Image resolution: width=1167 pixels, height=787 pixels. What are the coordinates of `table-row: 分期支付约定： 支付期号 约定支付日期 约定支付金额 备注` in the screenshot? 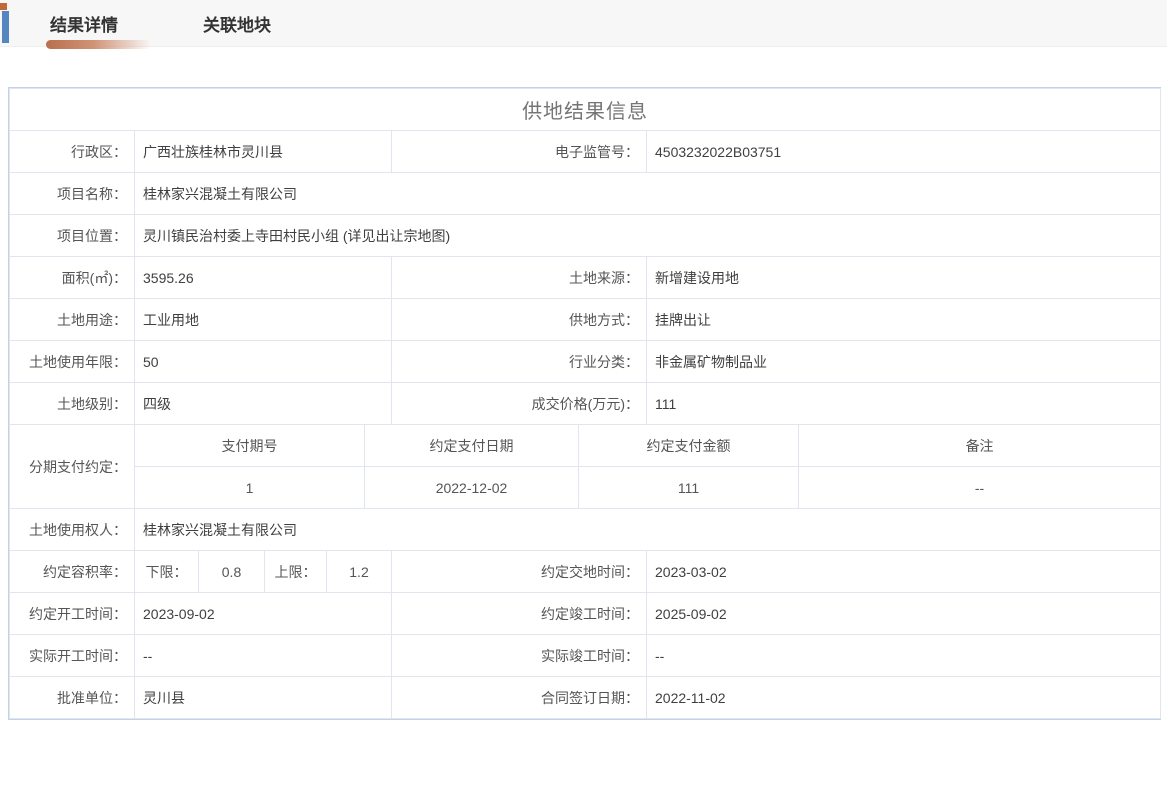 It's located at (585, 466).